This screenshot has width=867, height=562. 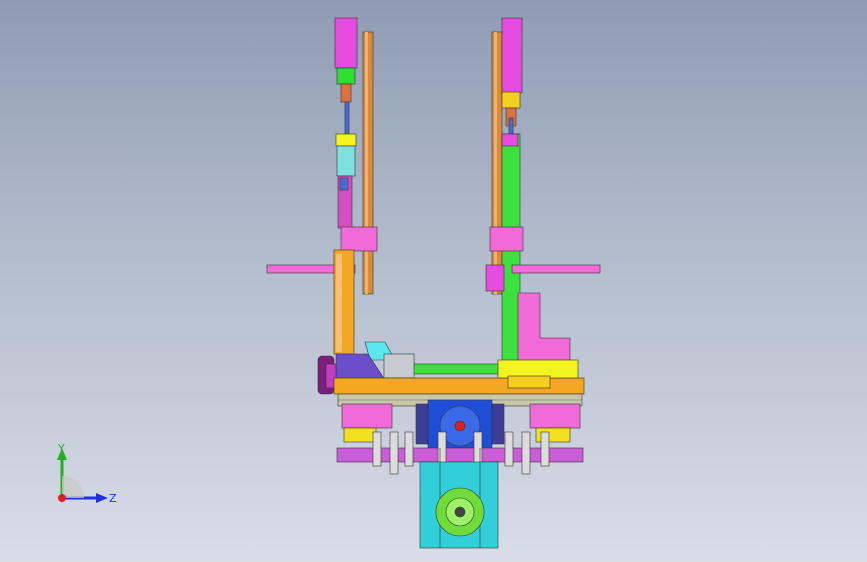 I want to click on left-pink-bracket, so click(x=359, y=239).